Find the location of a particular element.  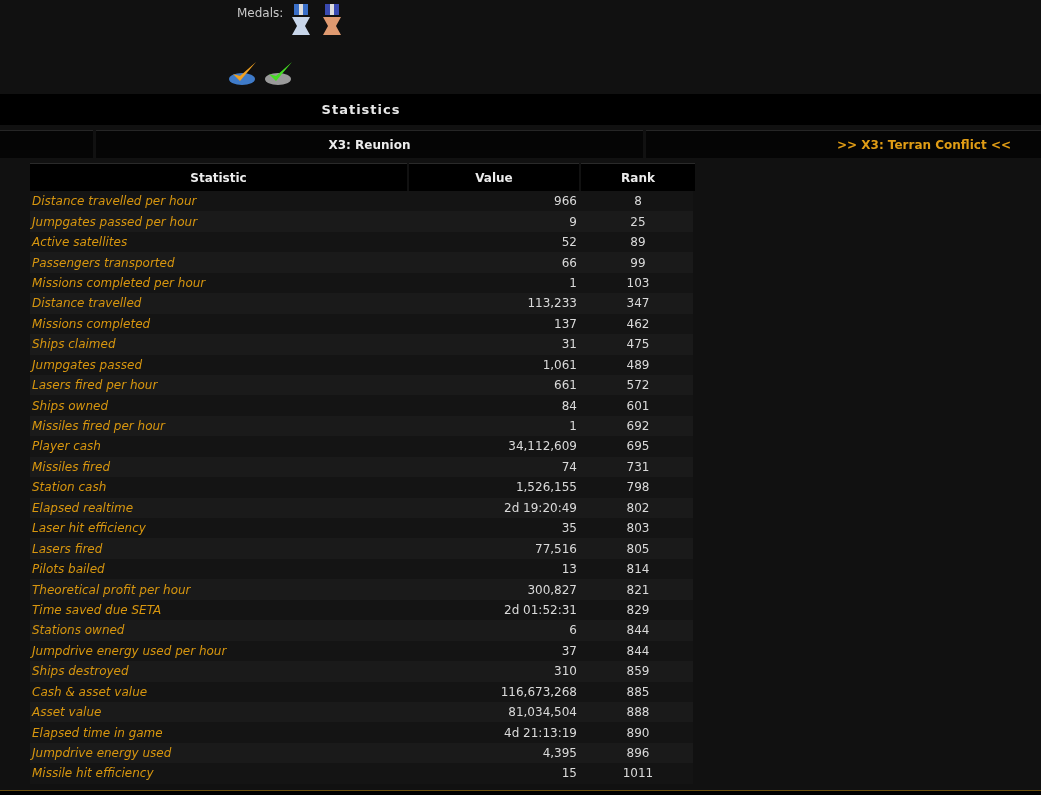

table-cell-text: 8 is located at coordinates (638, 202).